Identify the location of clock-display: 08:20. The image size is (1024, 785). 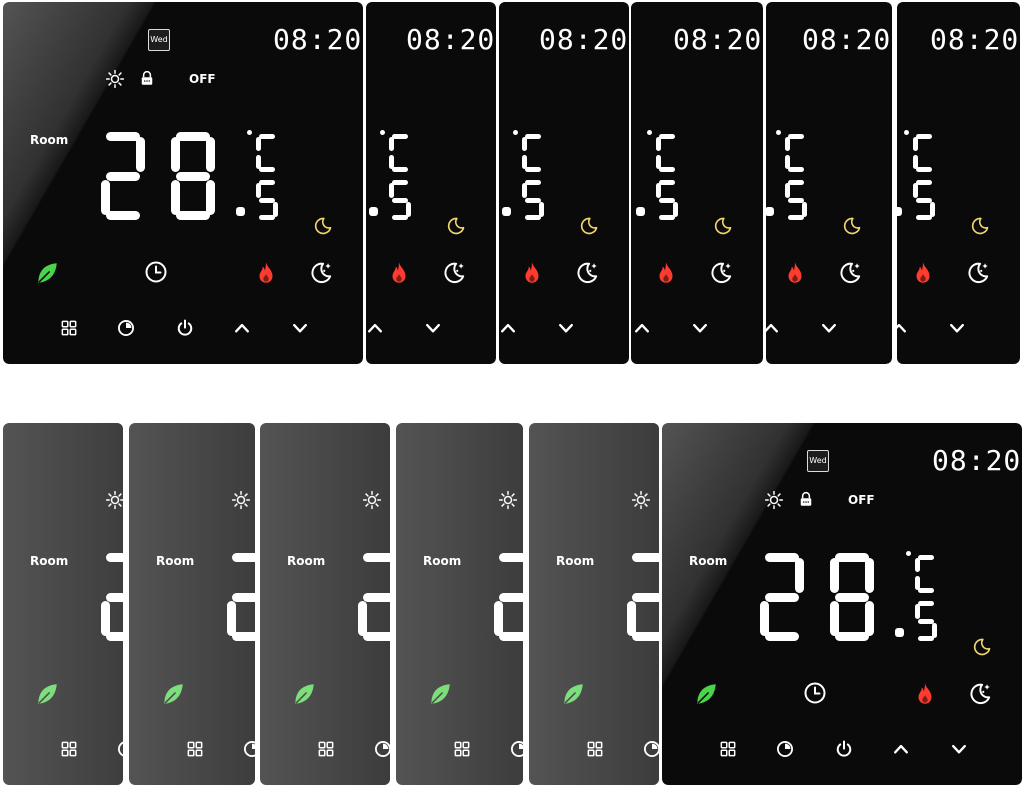
(718, 39).